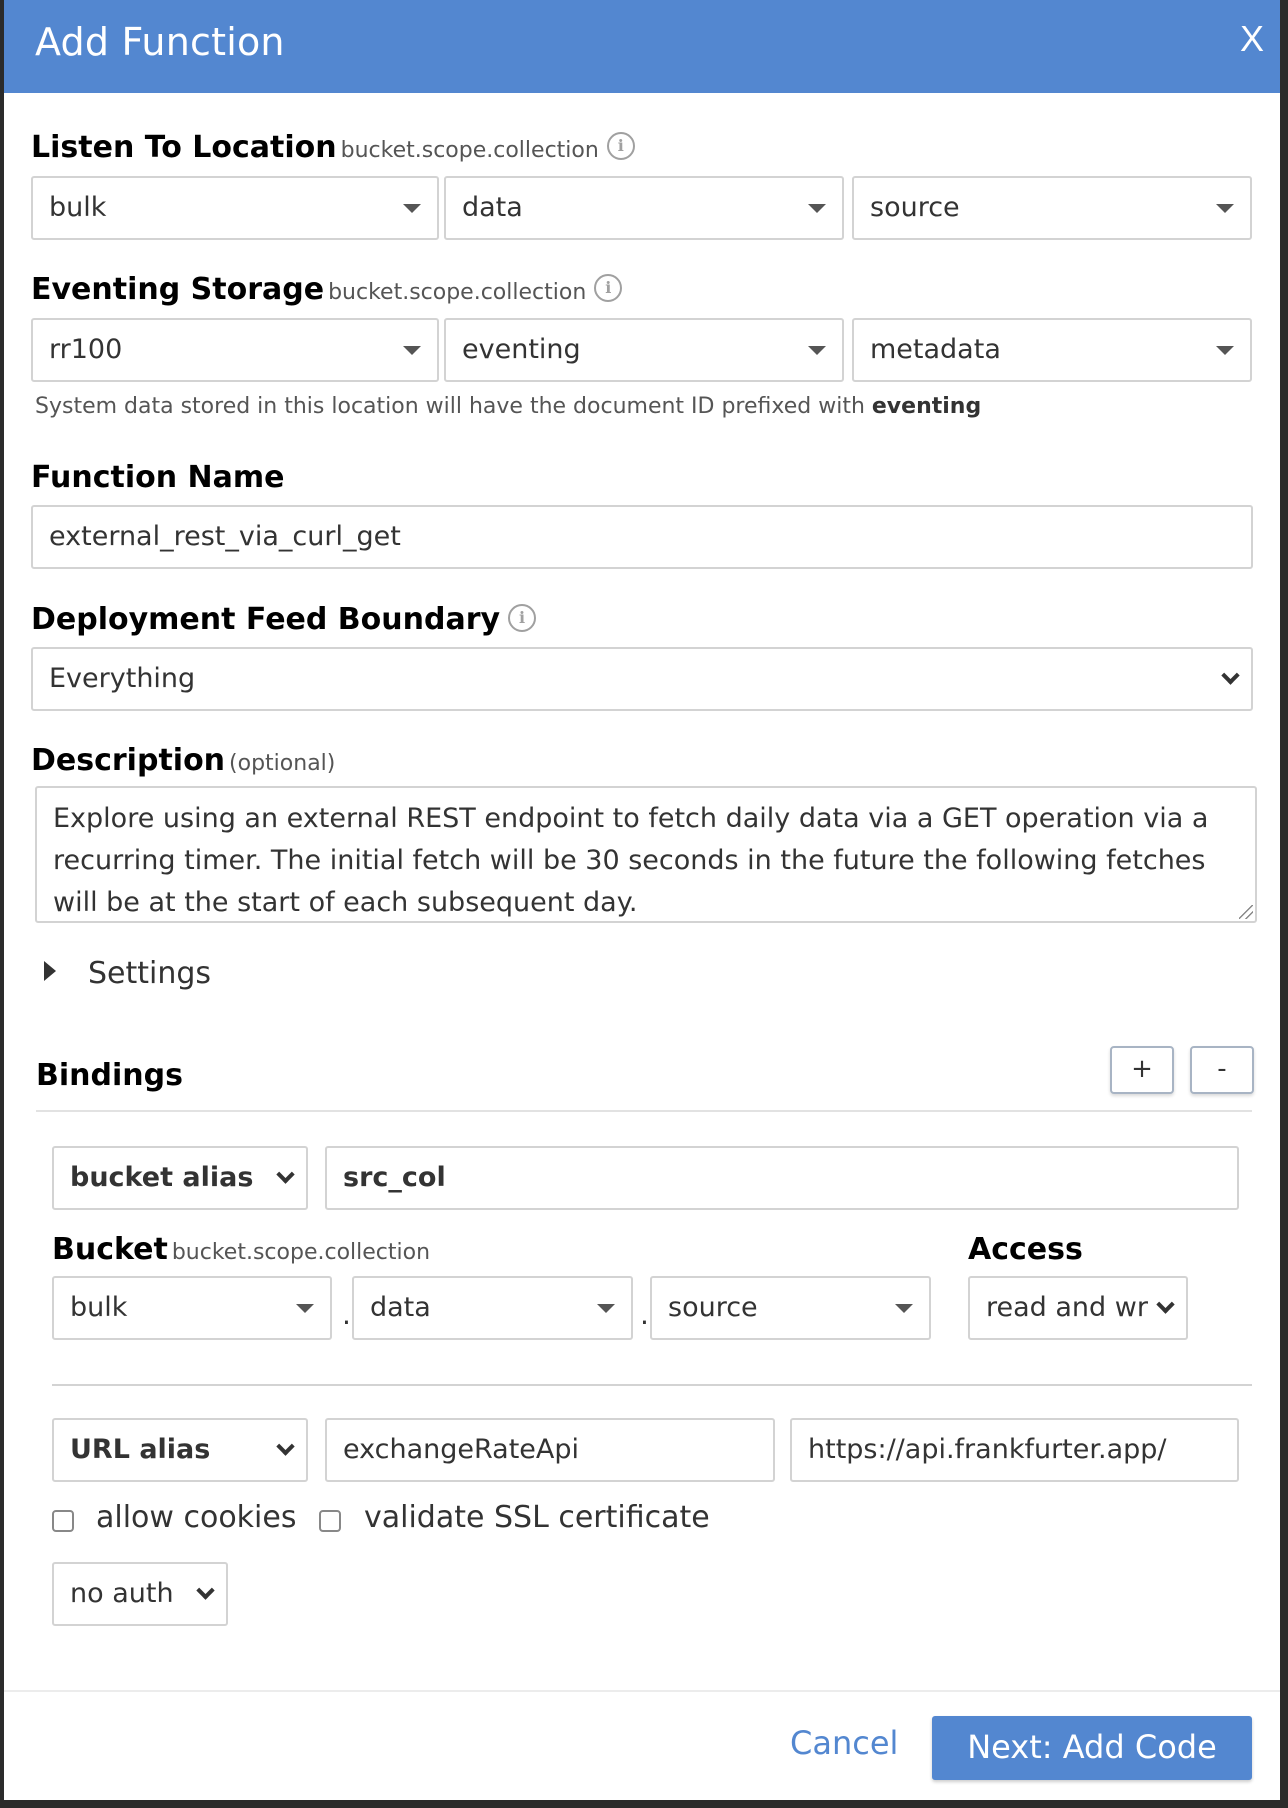 This screenshot has width=1288, height=1808. Describe the element at coordinates (652, 1385) in the screenshot. I see `binding-divider` at that location.